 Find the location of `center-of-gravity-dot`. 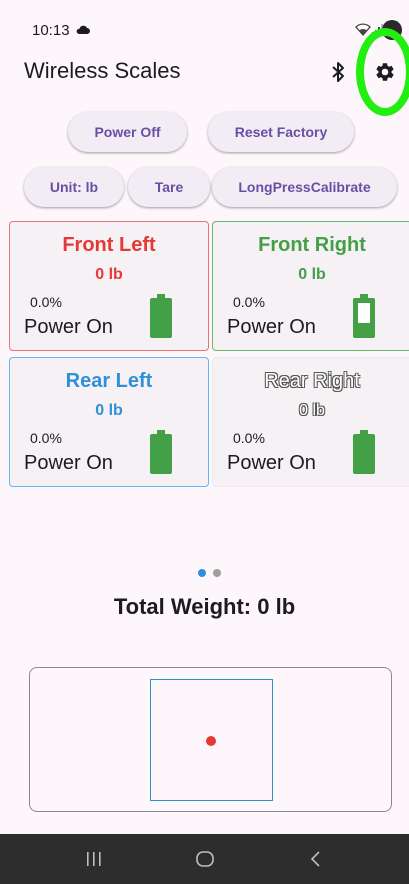

center-of-gravity-dot is located at coordinates (211, 741).